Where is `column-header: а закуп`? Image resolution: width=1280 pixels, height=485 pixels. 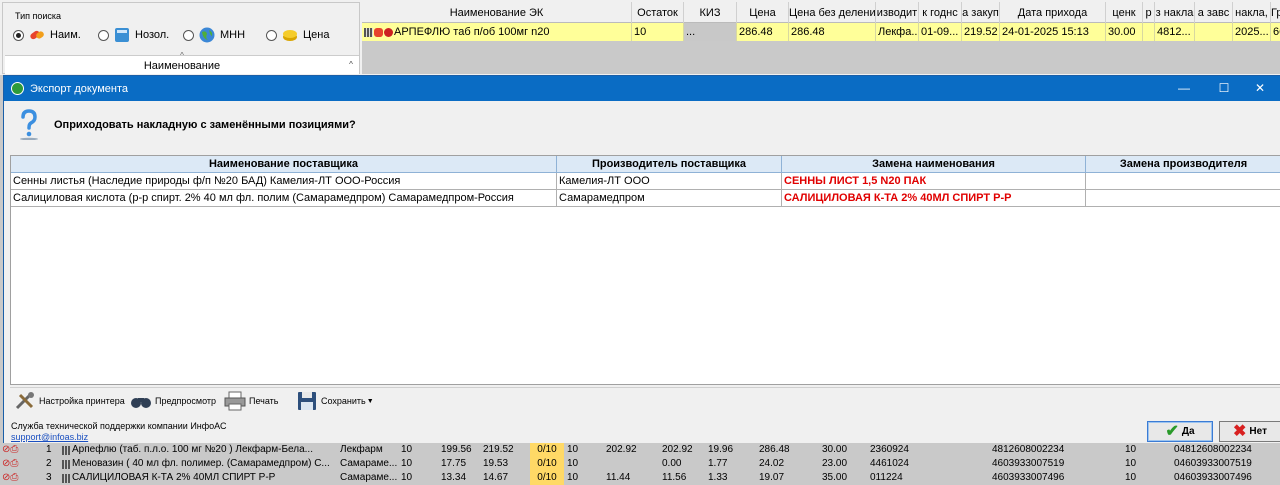
column-header: а закуп is located at coordinates (981, 12).